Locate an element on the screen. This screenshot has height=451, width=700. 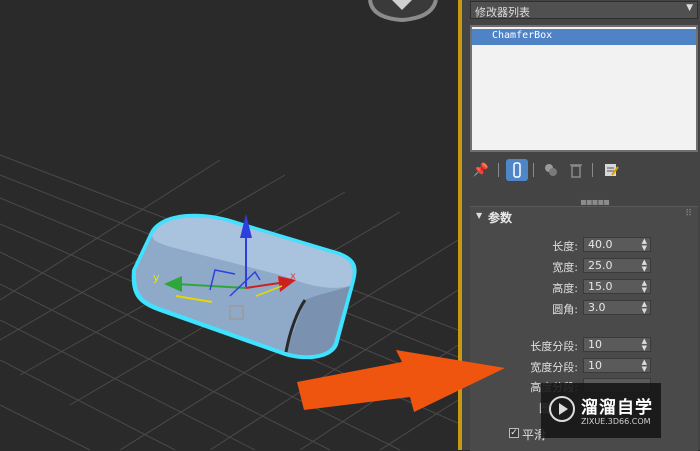
width-value: 25.0 is located at coordinates (600, 265).